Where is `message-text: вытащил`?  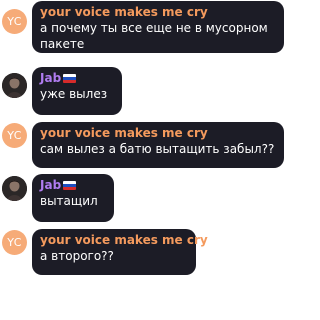
message-text: вытащил is located at coordinates (73, 201).